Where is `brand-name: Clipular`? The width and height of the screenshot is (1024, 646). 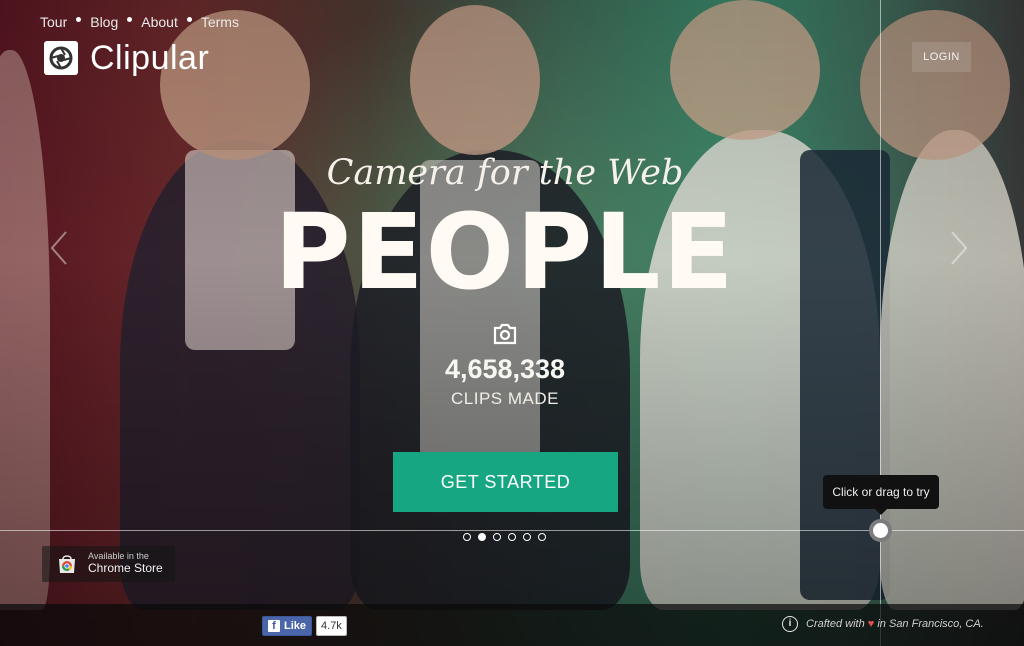
brand-name: Clipular is located at coordinates (150, 58).